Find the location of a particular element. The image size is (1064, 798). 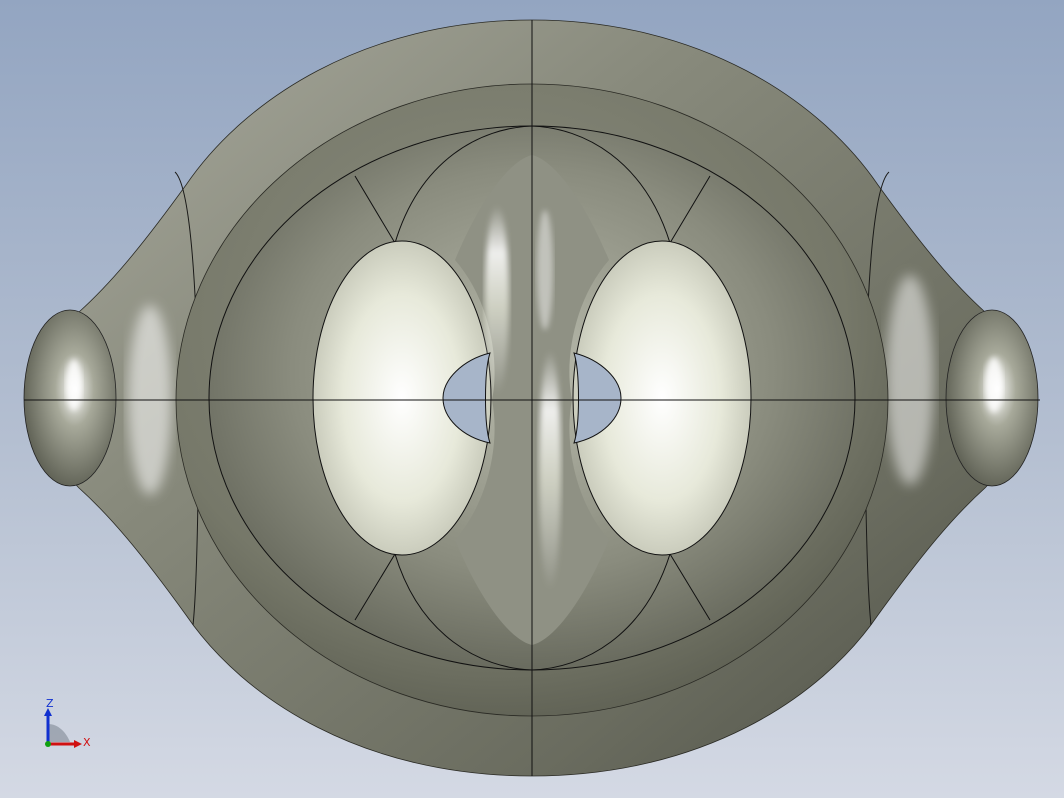

y-axis-origin is located at coordinates (48, 744).